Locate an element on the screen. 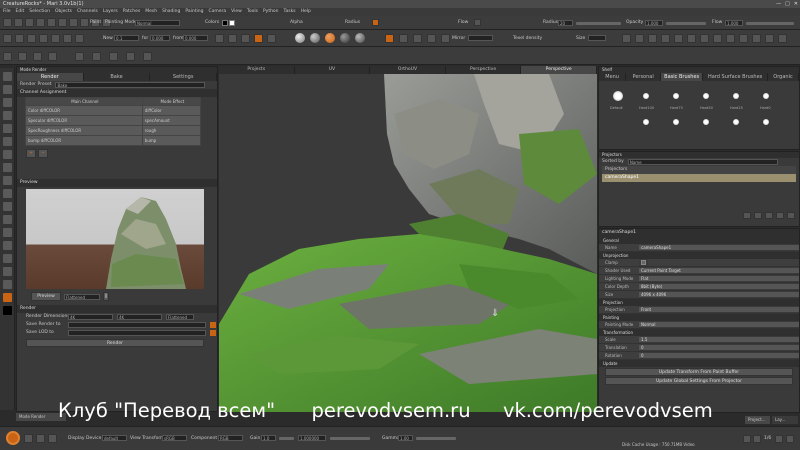 Image resolution: width=800 pixels, height=450 pixels. opacity-input: 1.000 is located at coordinates (654, 23).